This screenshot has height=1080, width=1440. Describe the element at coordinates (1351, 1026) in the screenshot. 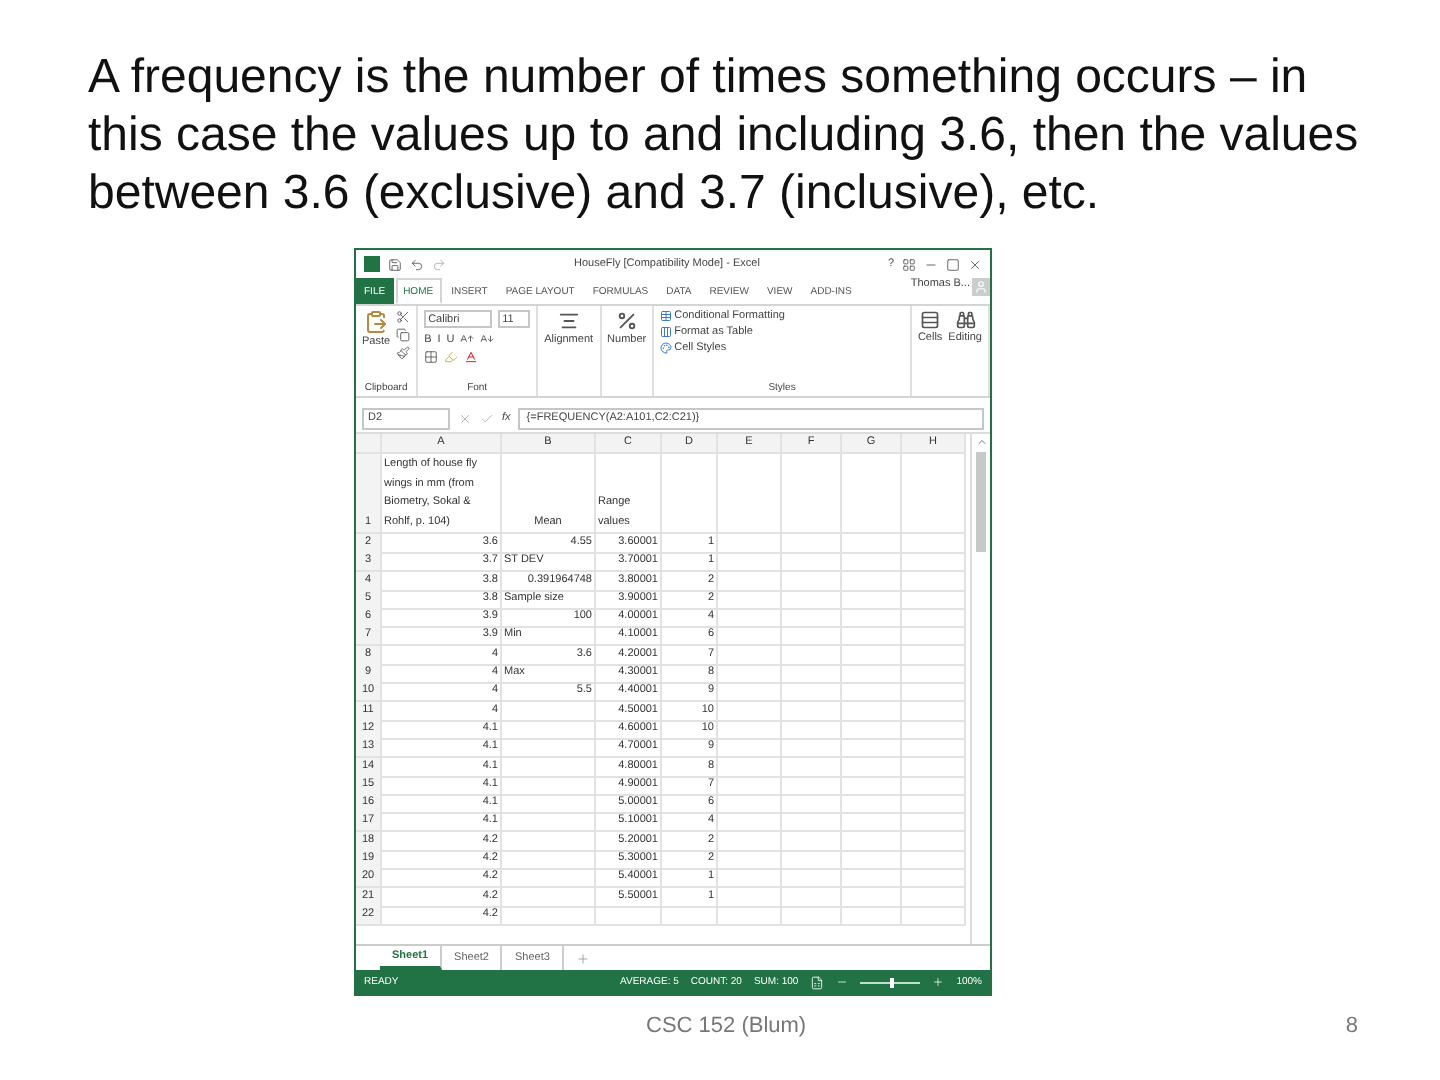

I see `page-number: 8` at that location.